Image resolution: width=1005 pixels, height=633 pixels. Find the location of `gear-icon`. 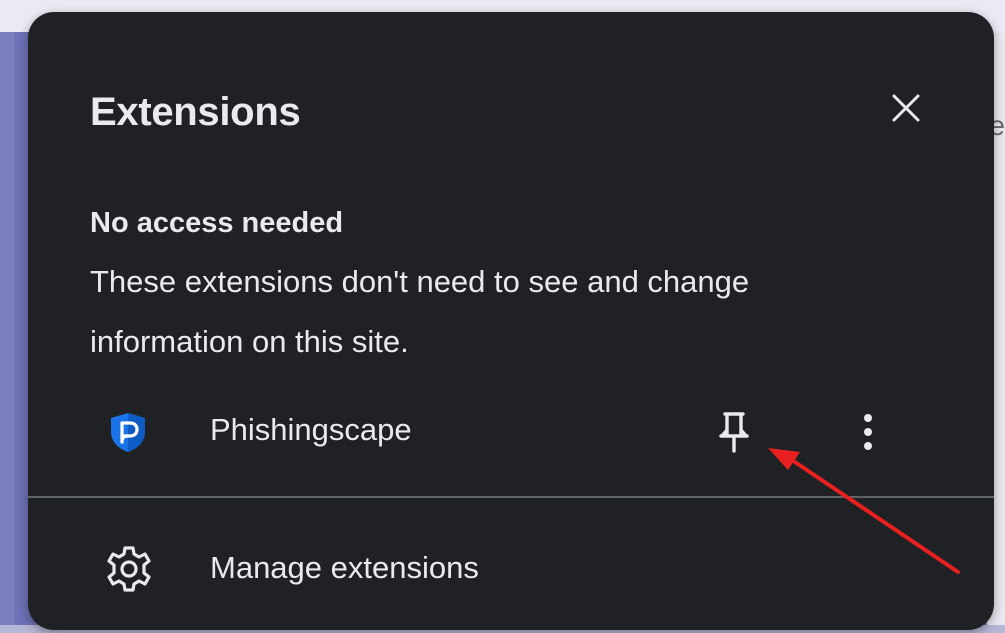

gear-icon is located at coordinates (129, 569).